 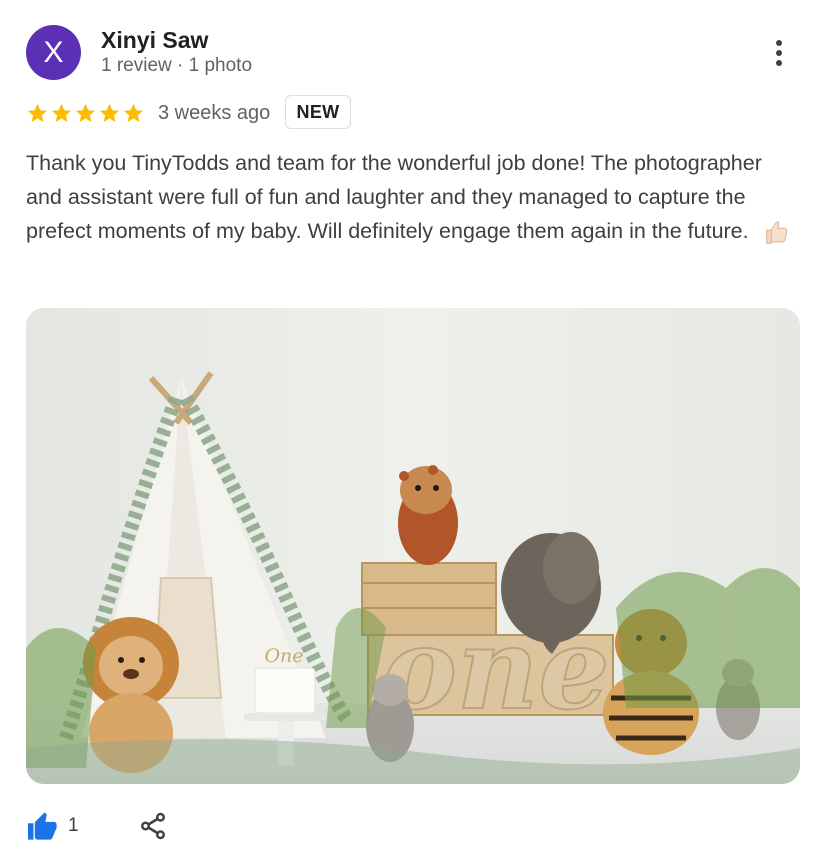 What do you see at coordinates (214, 112) in the screenshot?
I see `review-time: 3 weeks ago` at bounding box center [214, 112].